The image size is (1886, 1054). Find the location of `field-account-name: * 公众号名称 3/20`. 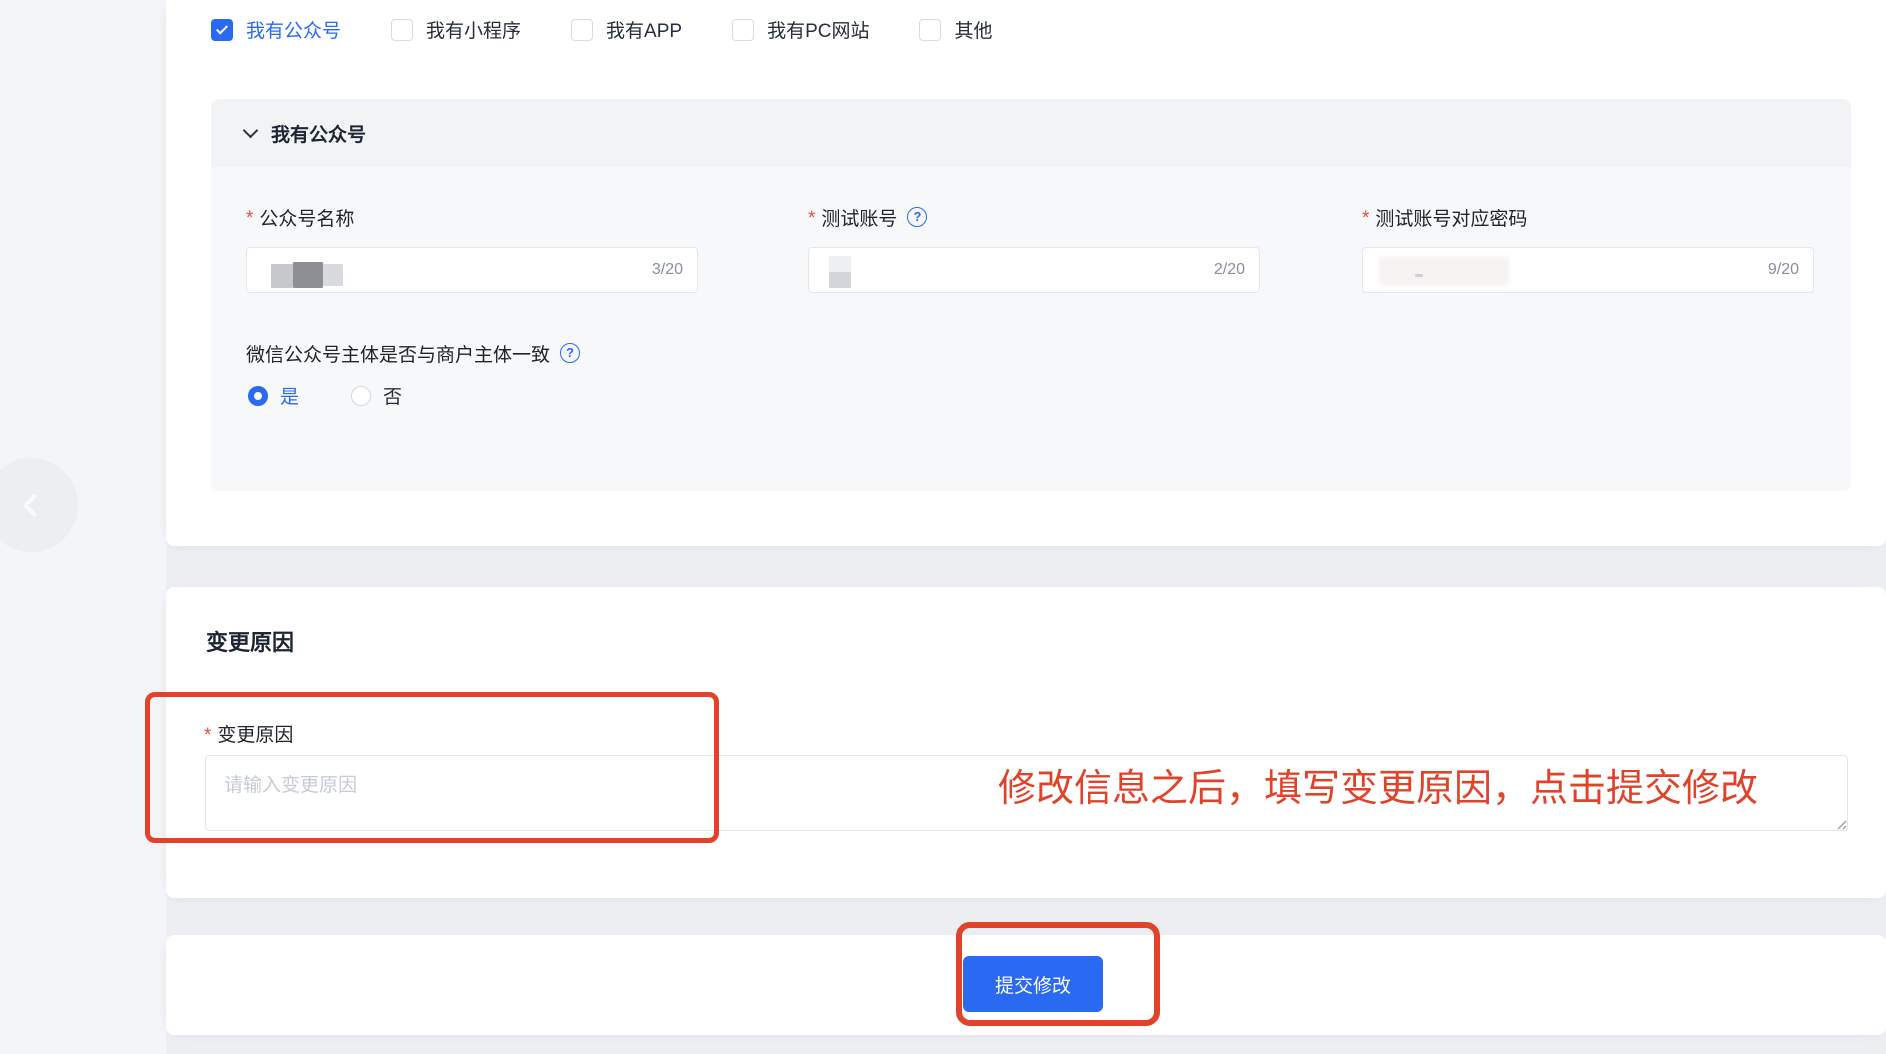

field-account-name: * 公众号名称 3/20 is located at coordinates (472, 248).